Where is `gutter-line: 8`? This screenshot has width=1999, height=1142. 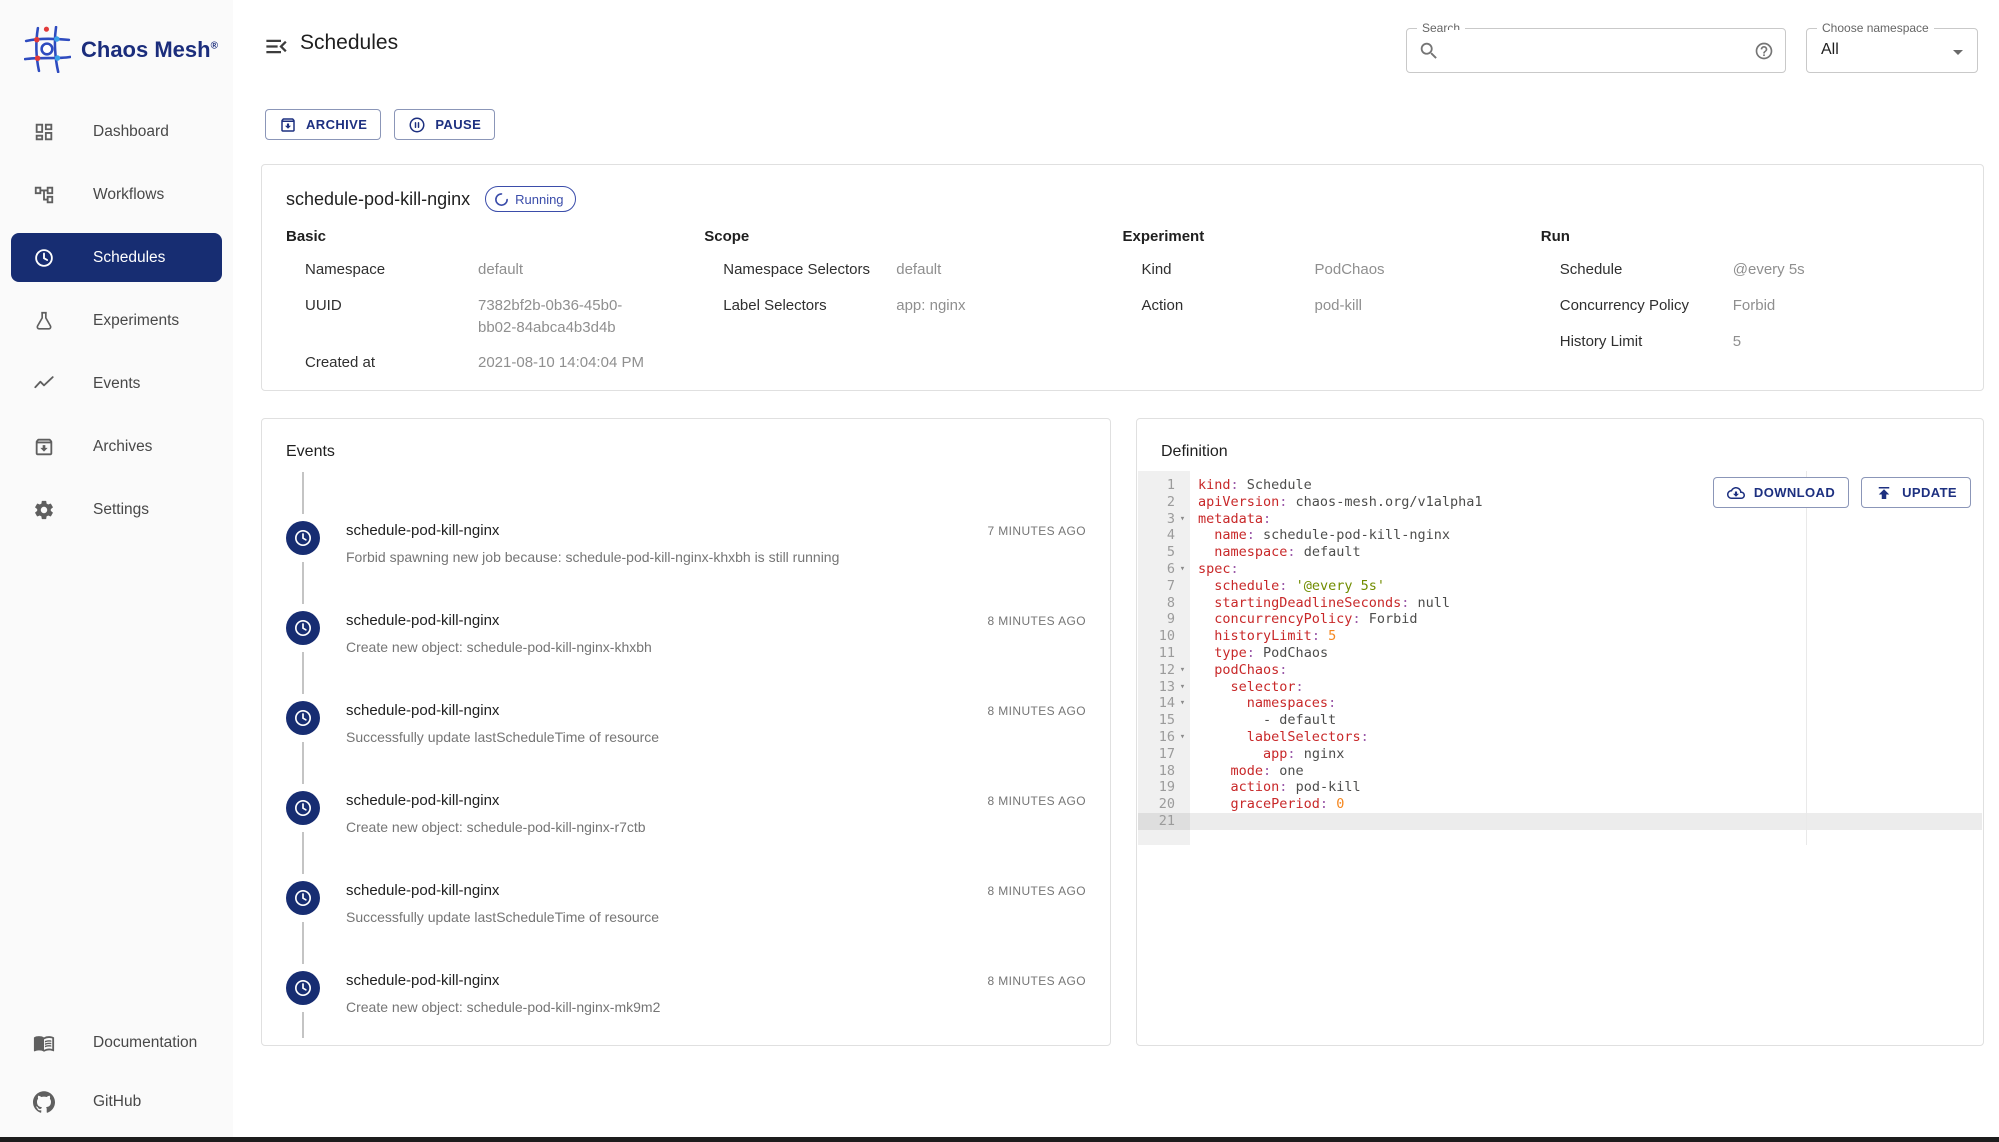
gutter-line: 8 is located at coordinates (1164, 603).